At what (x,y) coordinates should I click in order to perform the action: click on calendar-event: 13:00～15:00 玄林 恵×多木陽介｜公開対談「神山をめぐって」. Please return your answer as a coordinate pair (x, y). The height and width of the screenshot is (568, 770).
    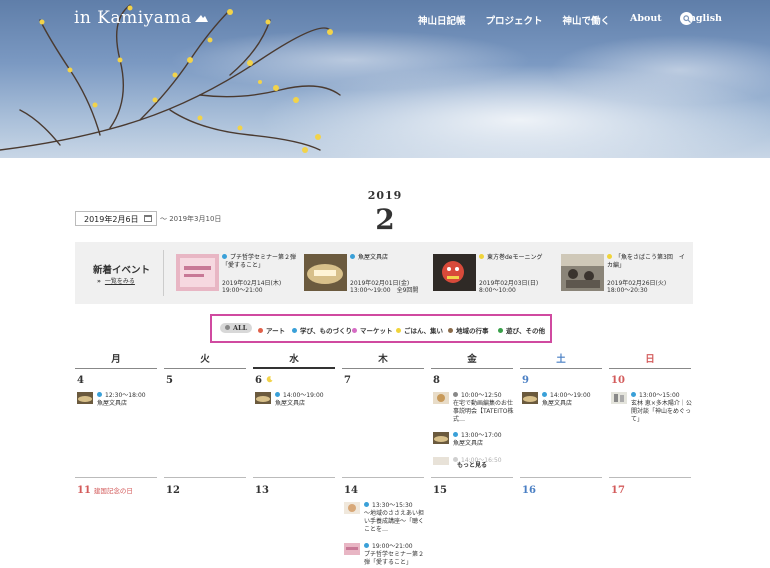
    Looking at the image, I should click on (652, 409).